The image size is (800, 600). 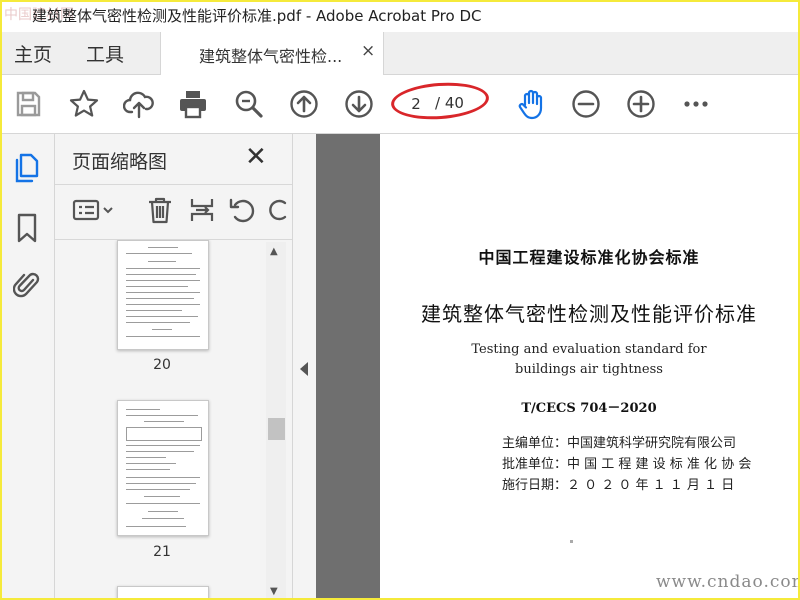 What do you see at coordinates (193, 104) in the screenshot?
I see `print-icon` at bounding box center [193, 104].